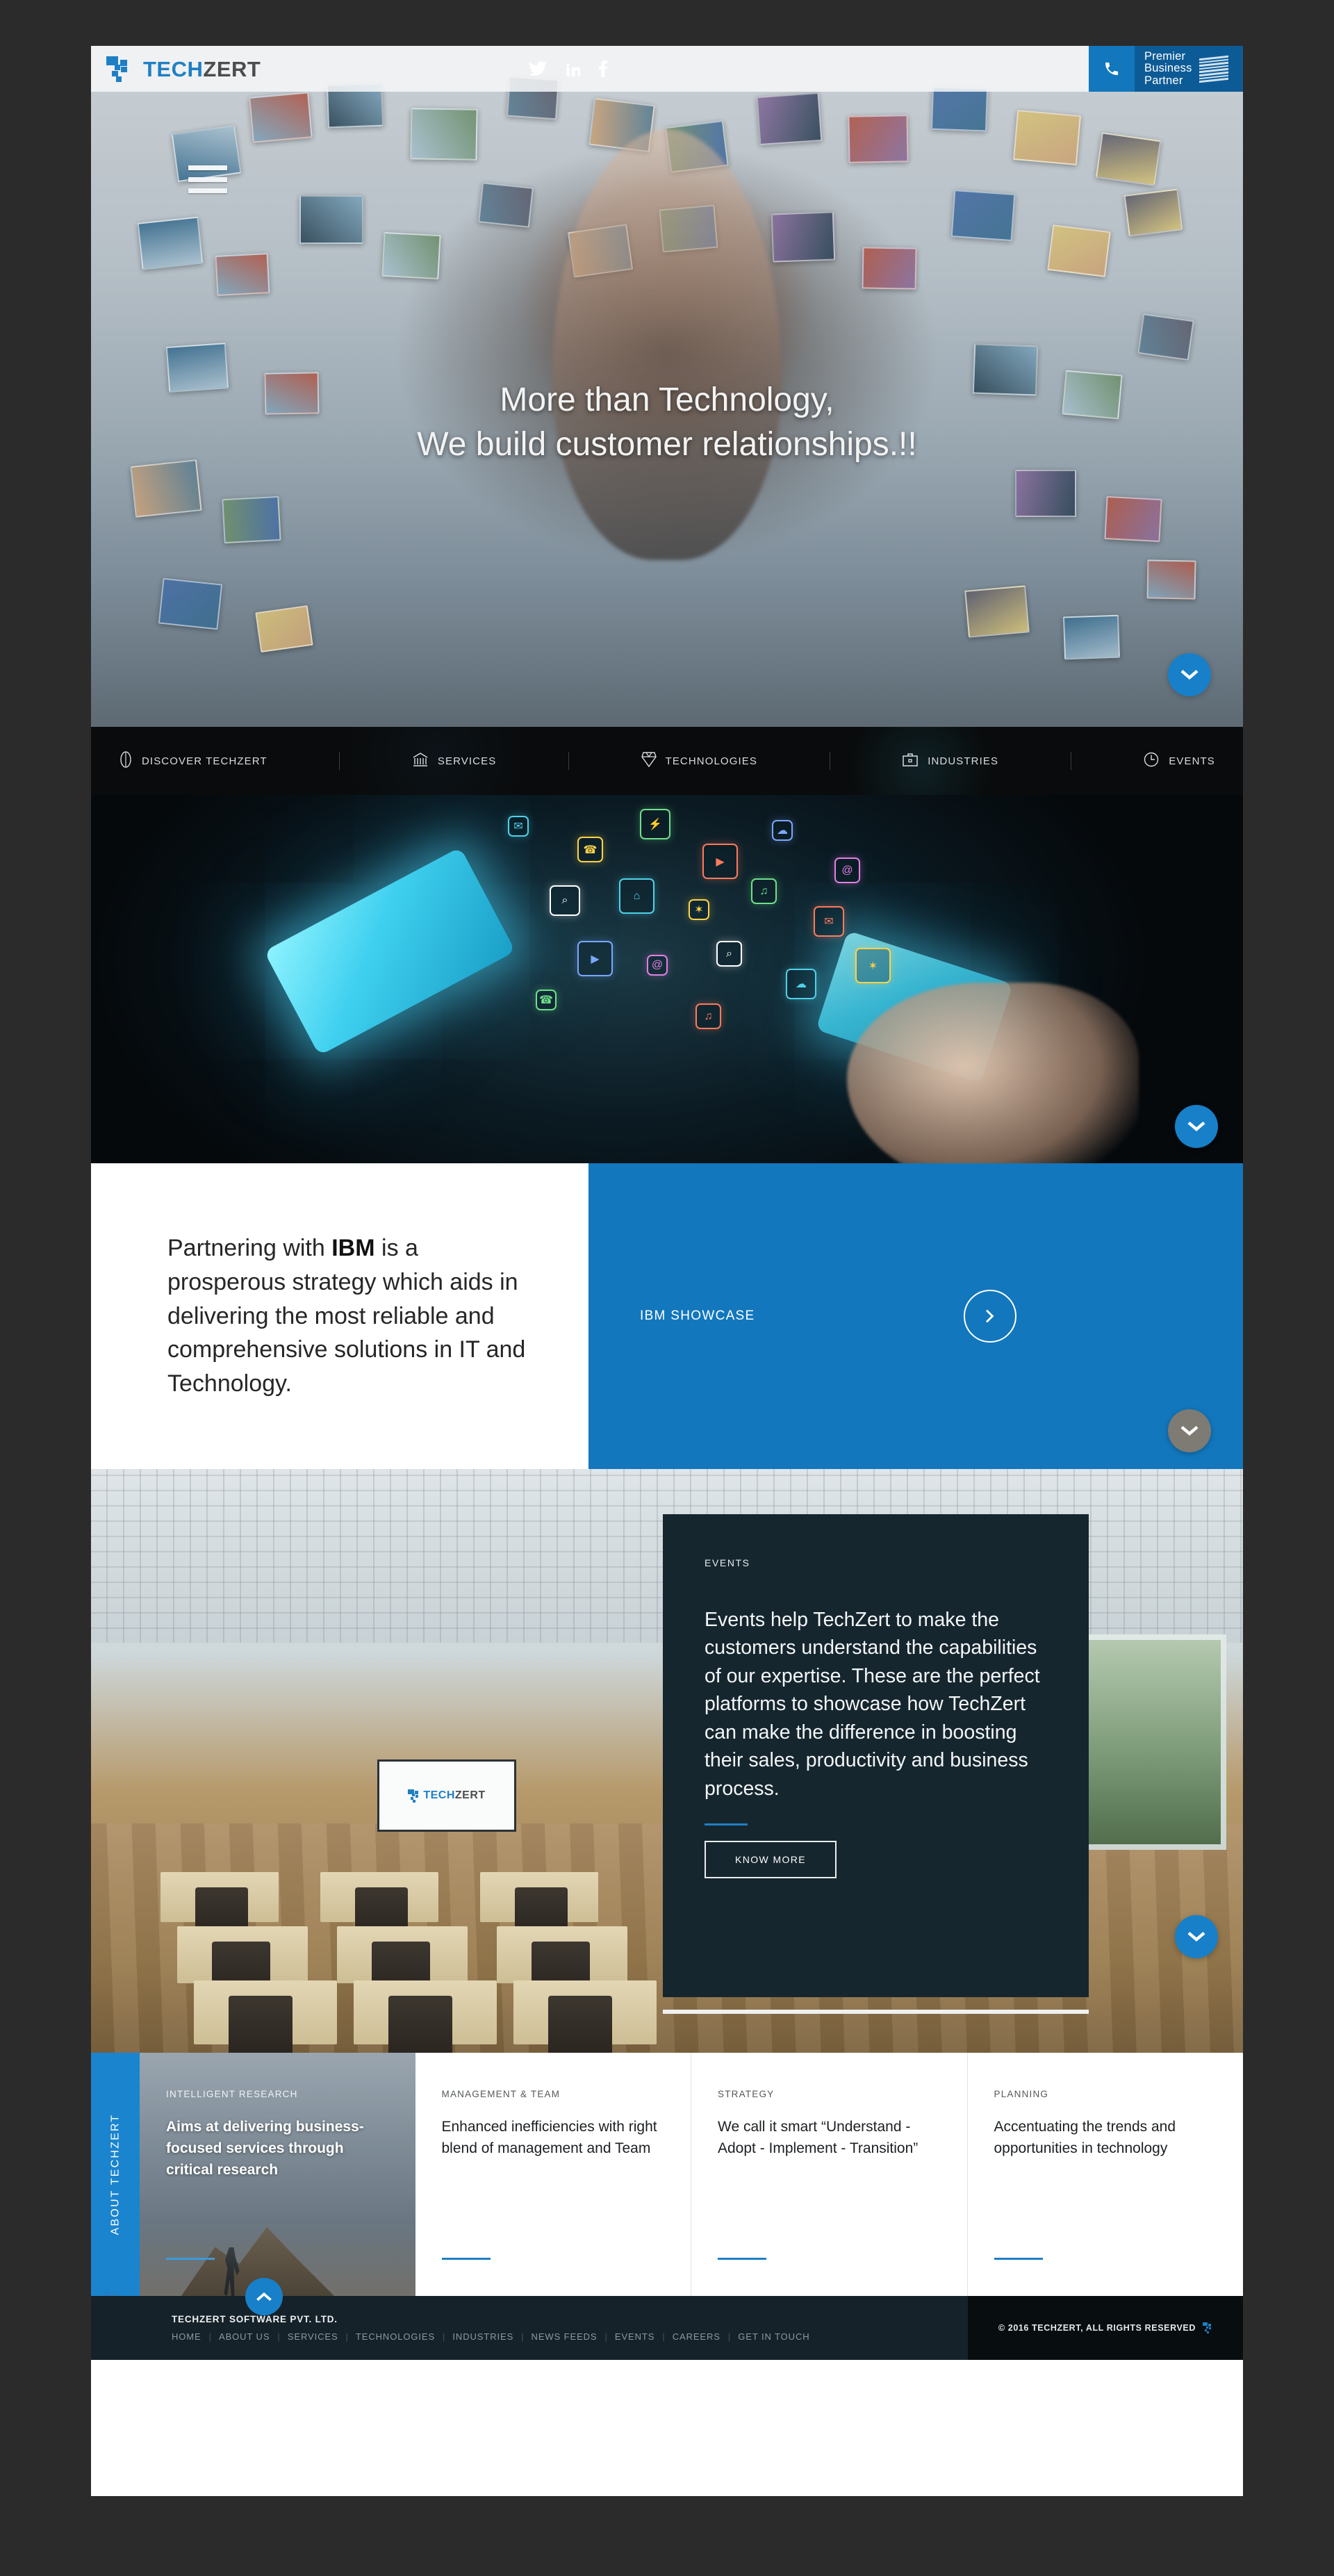 Image resolution: width=1334 pixels, height=2576 pixels. Describe the element at coordinates (454, 761) in the screenshot. I see `nav-item-services: SERVICES` at that location.